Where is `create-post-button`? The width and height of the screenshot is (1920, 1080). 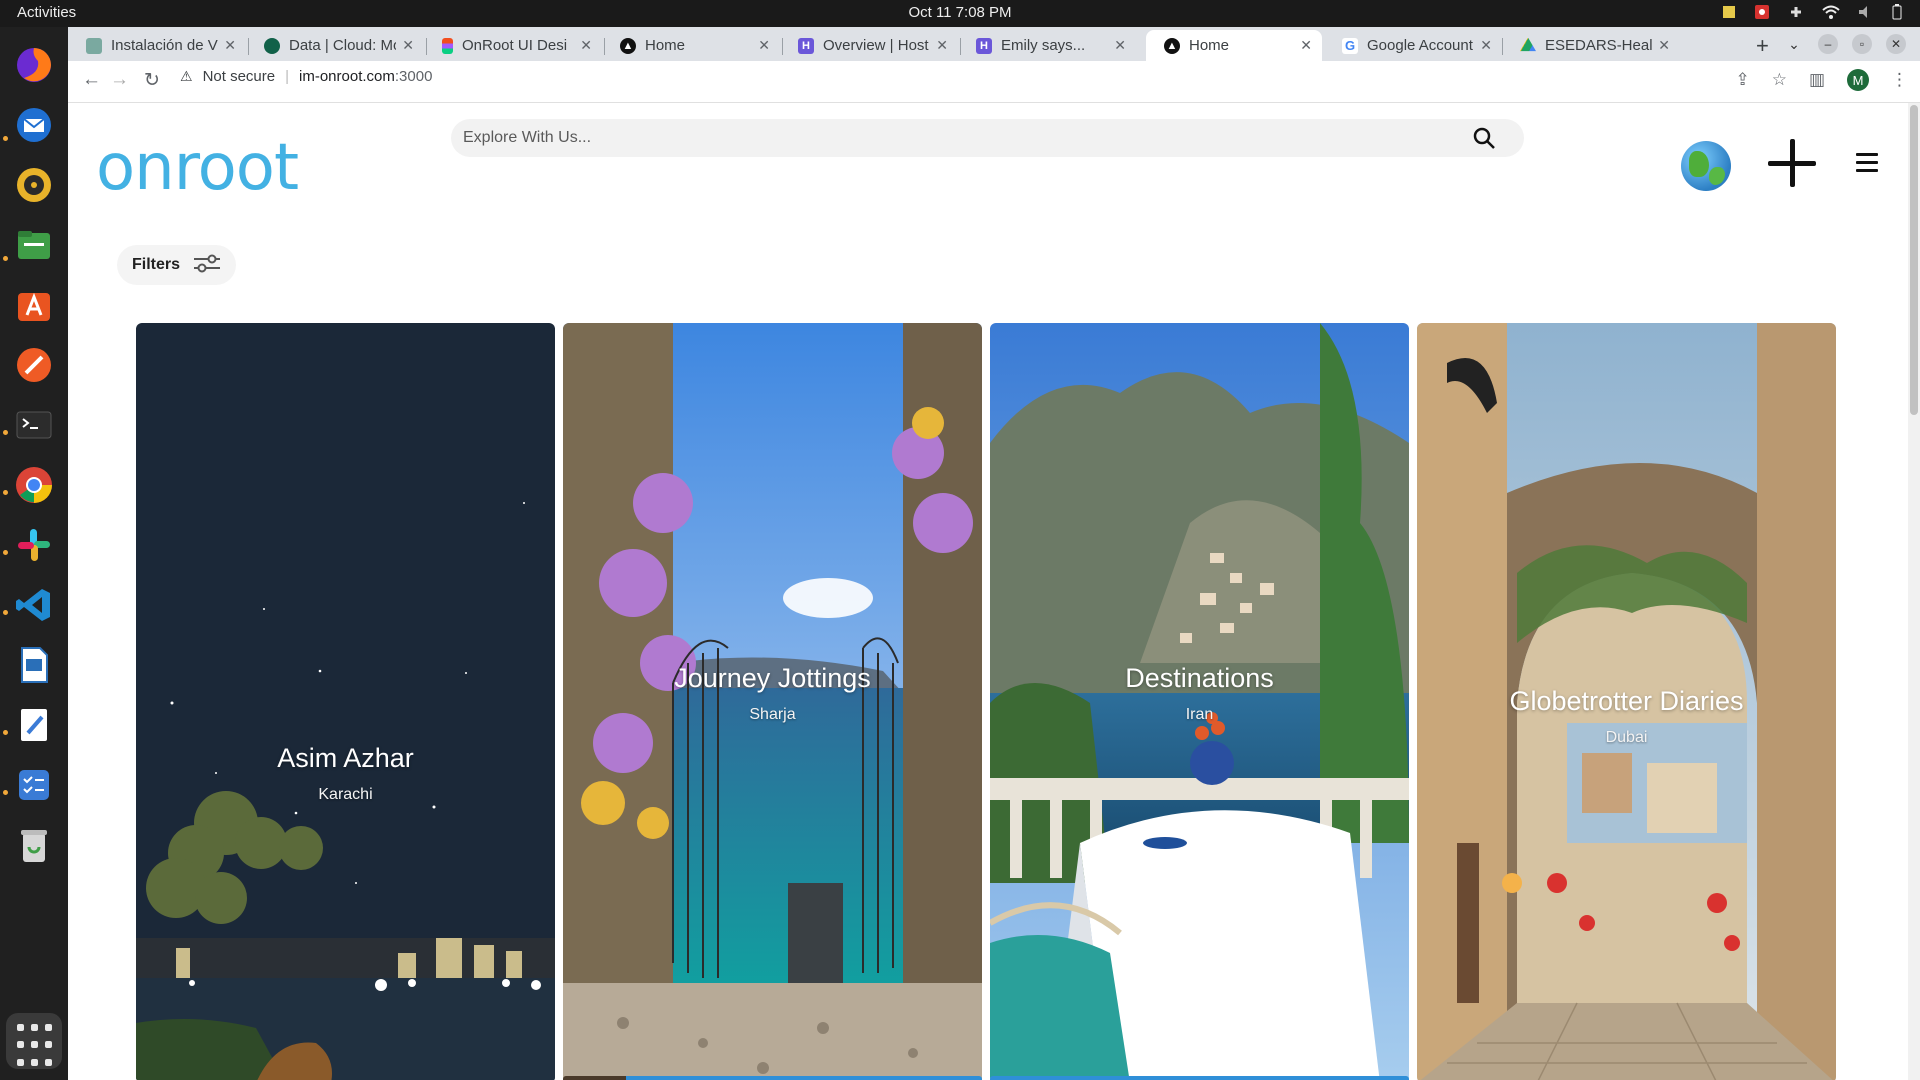
create-post-button is located at coordinates (1792, 163).